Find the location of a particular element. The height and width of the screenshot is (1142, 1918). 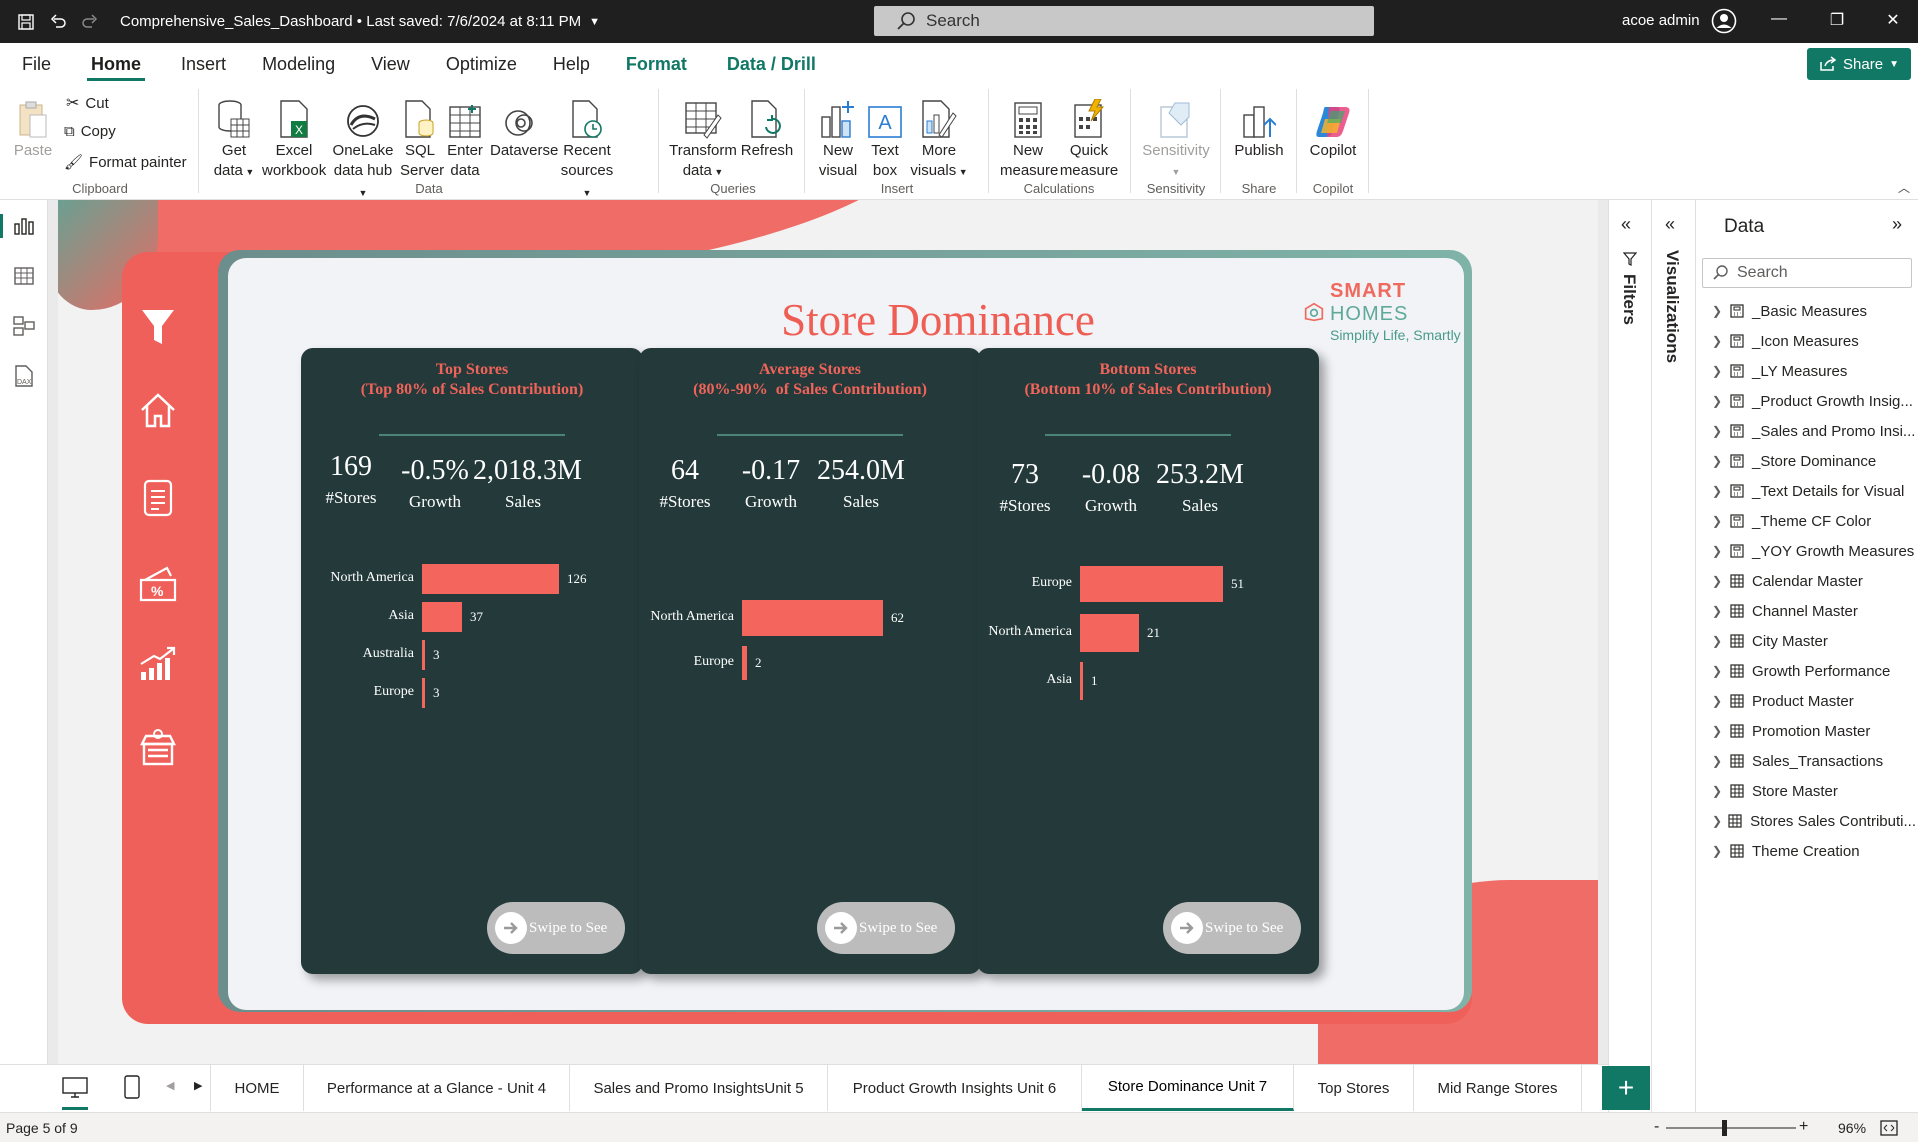

data-table-item: ❯ Product Master is located at coordinates (1814, 701).